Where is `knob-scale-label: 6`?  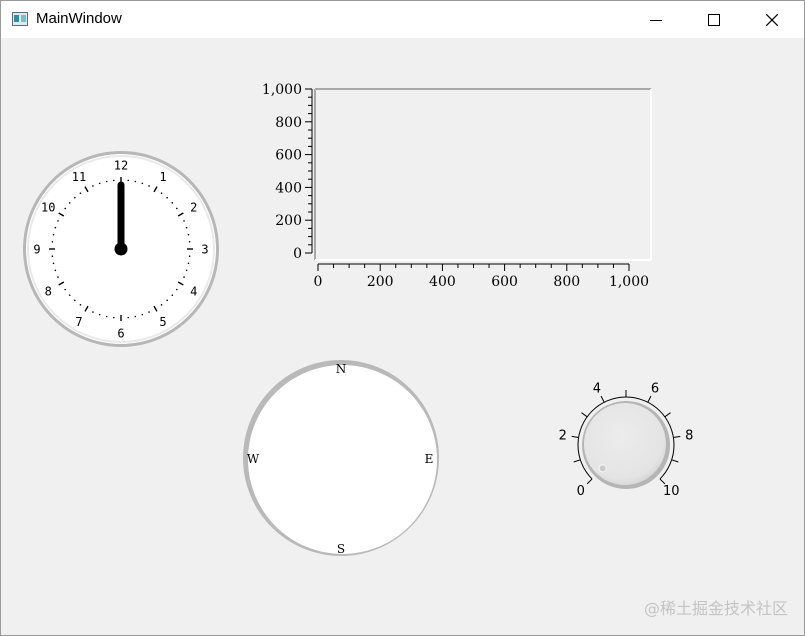 knob-scale-label: 6 is located at coordinates (655, 388).